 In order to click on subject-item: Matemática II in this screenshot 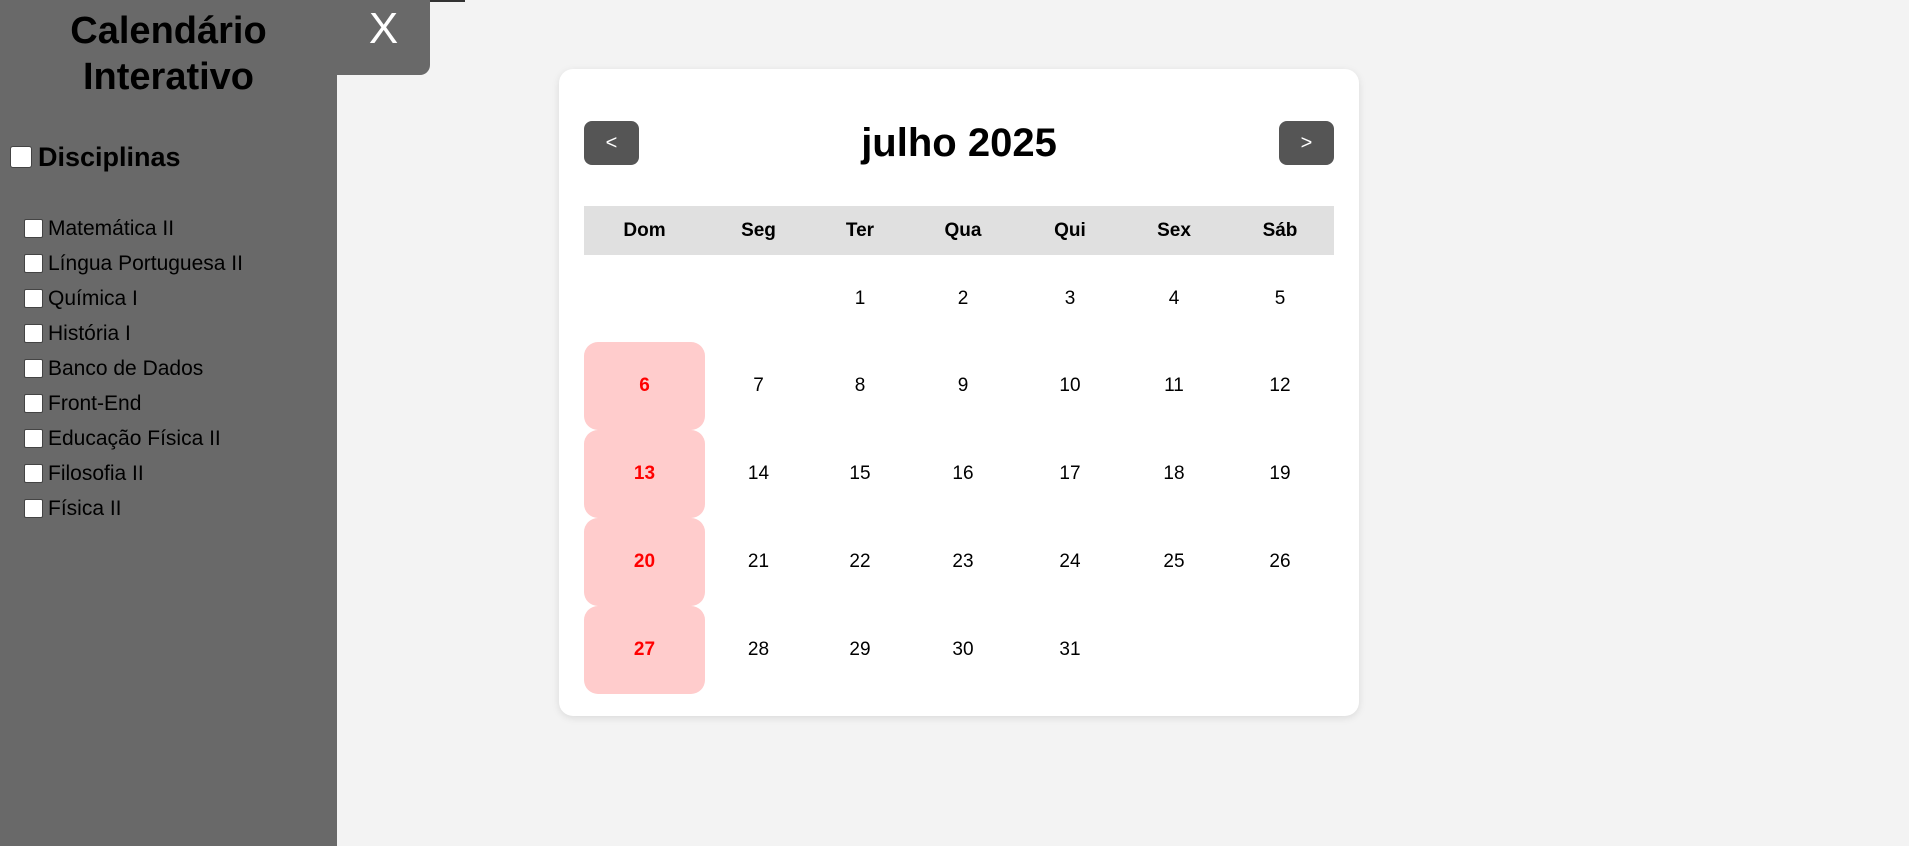, I will do `click(133, 228)`.